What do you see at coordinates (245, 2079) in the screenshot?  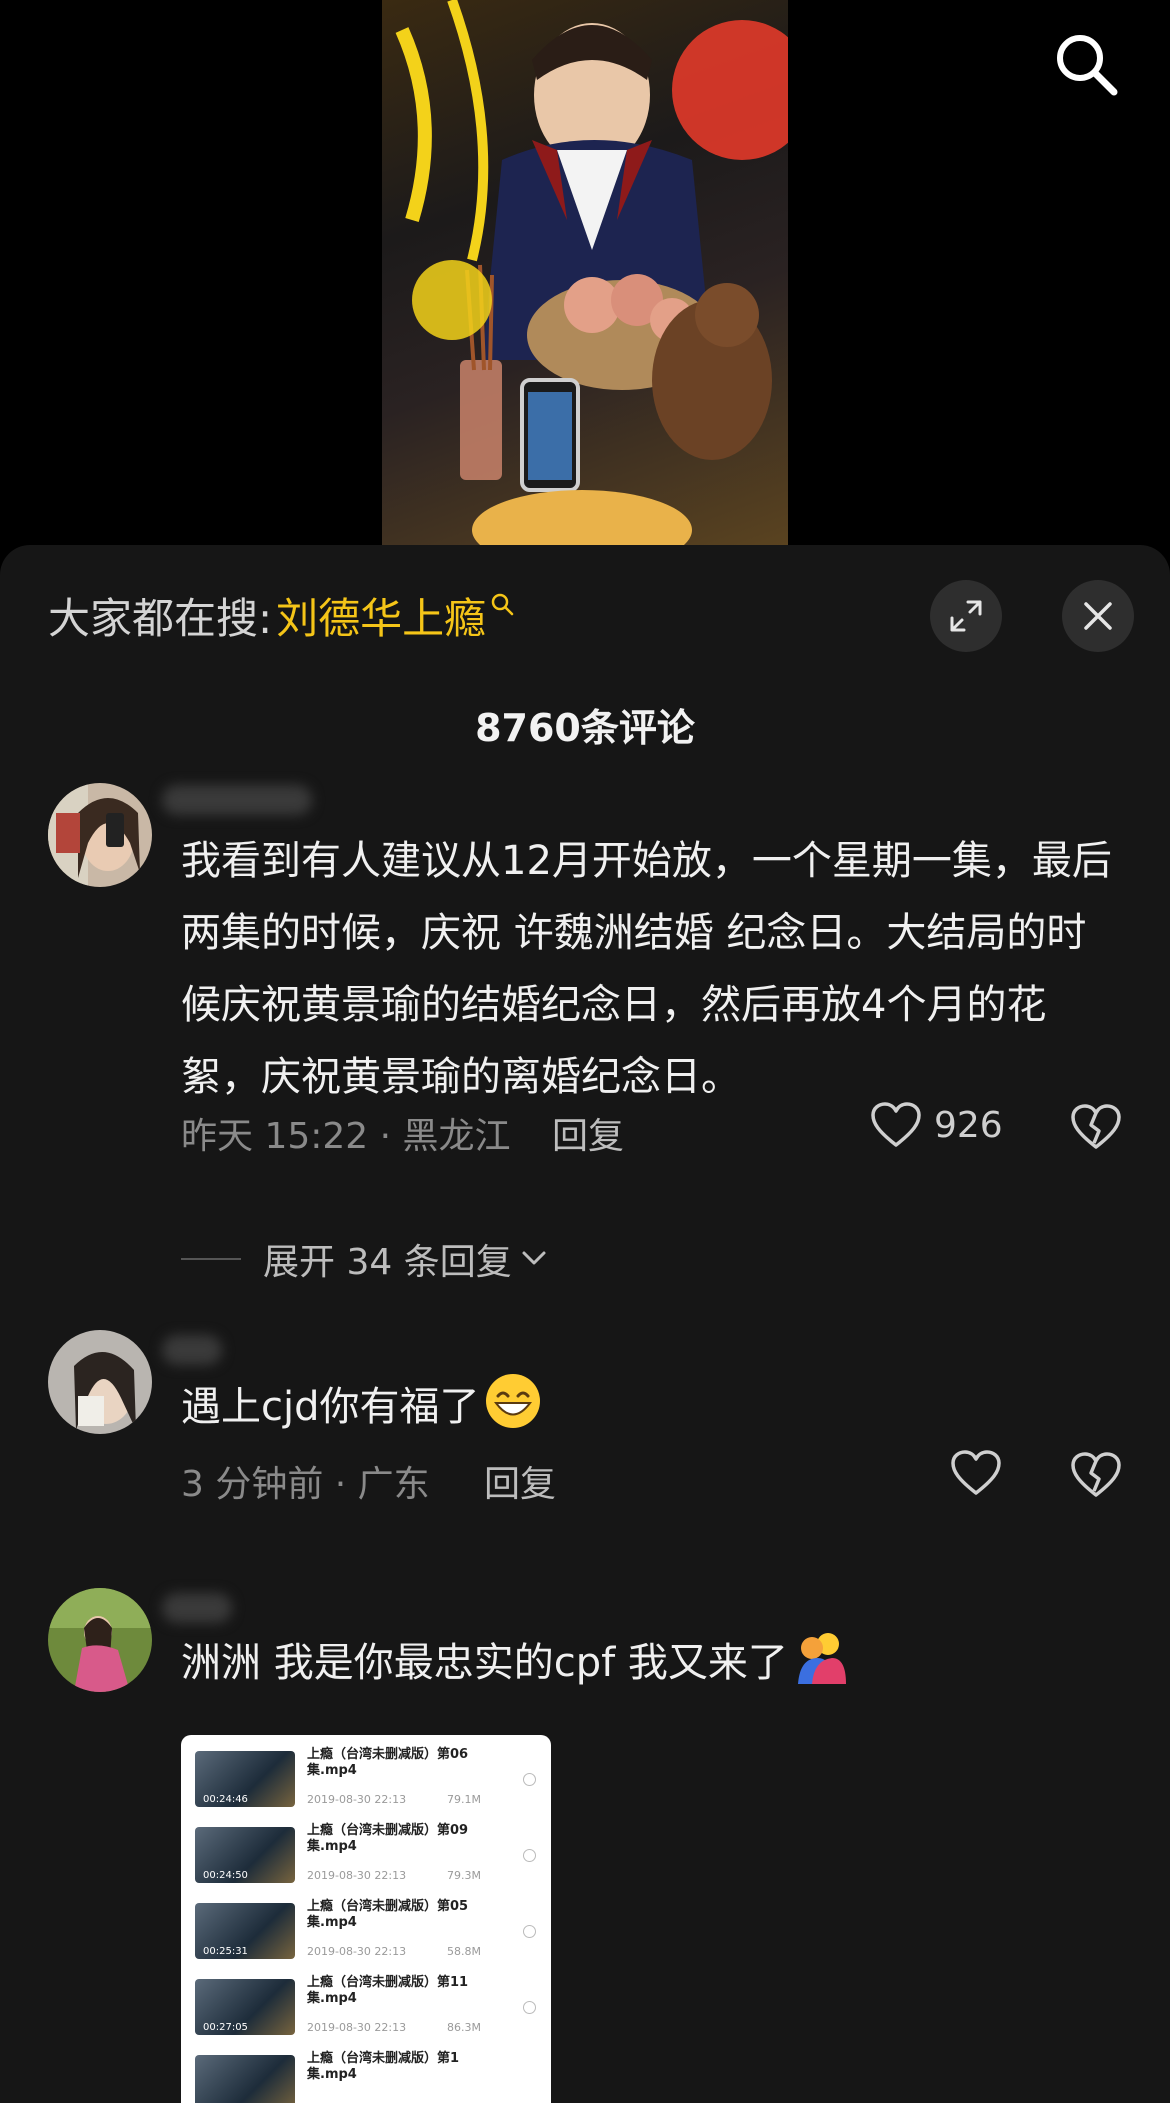 I see `video-thumbnail` at bounding box center [245, 2079].